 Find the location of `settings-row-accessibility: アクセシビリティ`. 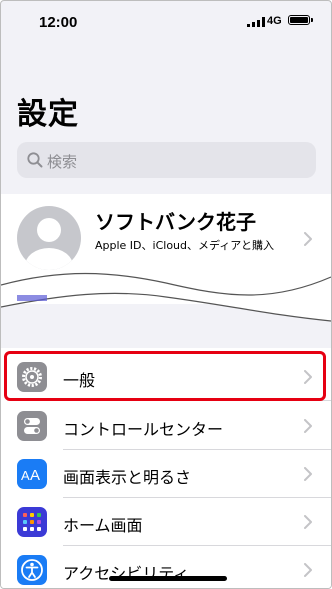

settings-row-accessibility: アクセシビリティ is located at coordinates (166, 567).